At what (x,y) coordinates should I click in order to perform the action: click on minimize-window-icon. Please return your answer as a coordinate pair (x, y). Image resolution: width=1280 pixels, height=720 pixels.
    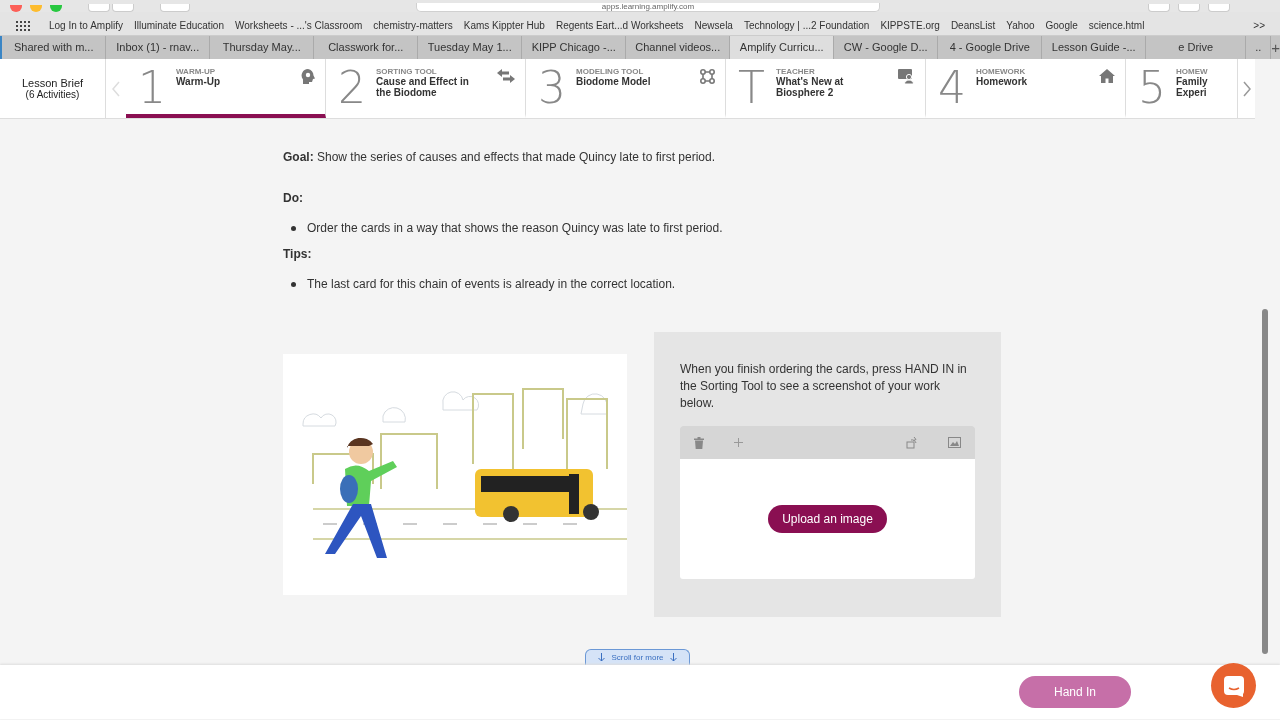
    Looking at the image, I should click on (36, 8).